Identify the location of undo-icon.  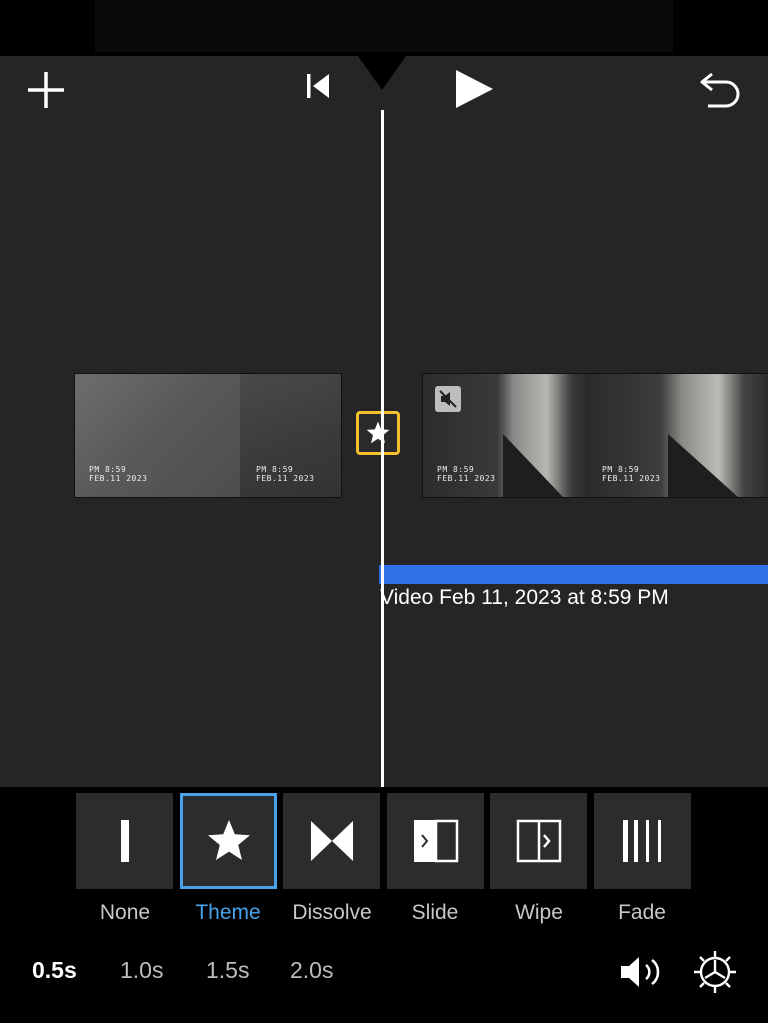
(720, 90).